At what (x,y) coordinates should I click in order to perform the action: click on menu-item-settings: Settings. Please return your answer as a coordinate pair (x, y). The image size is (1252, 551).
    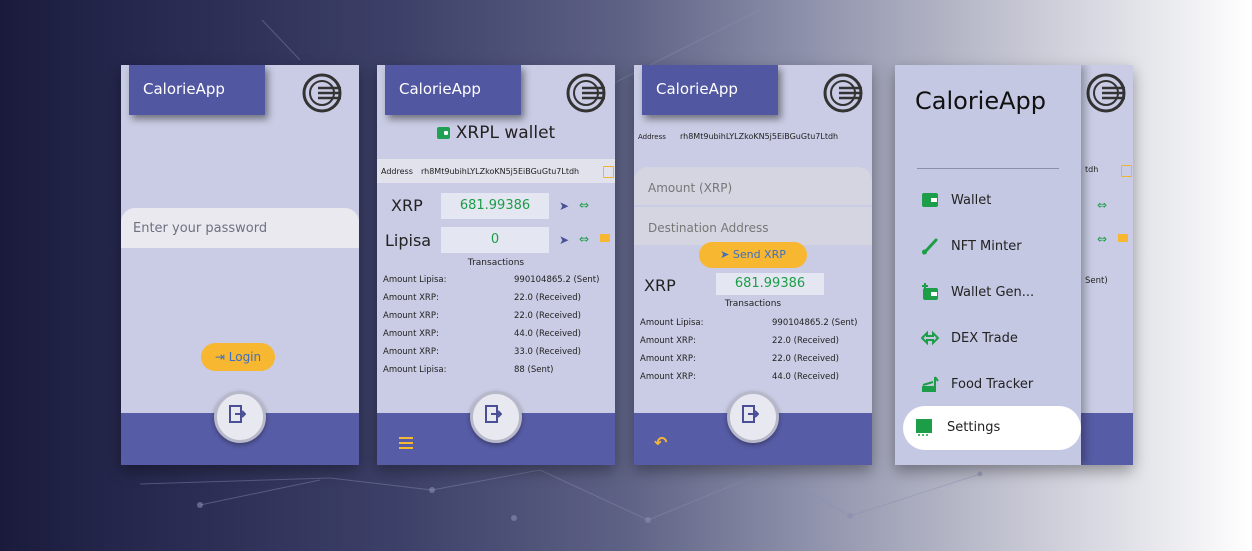
    Looking at the image, I should click on (992, 428).